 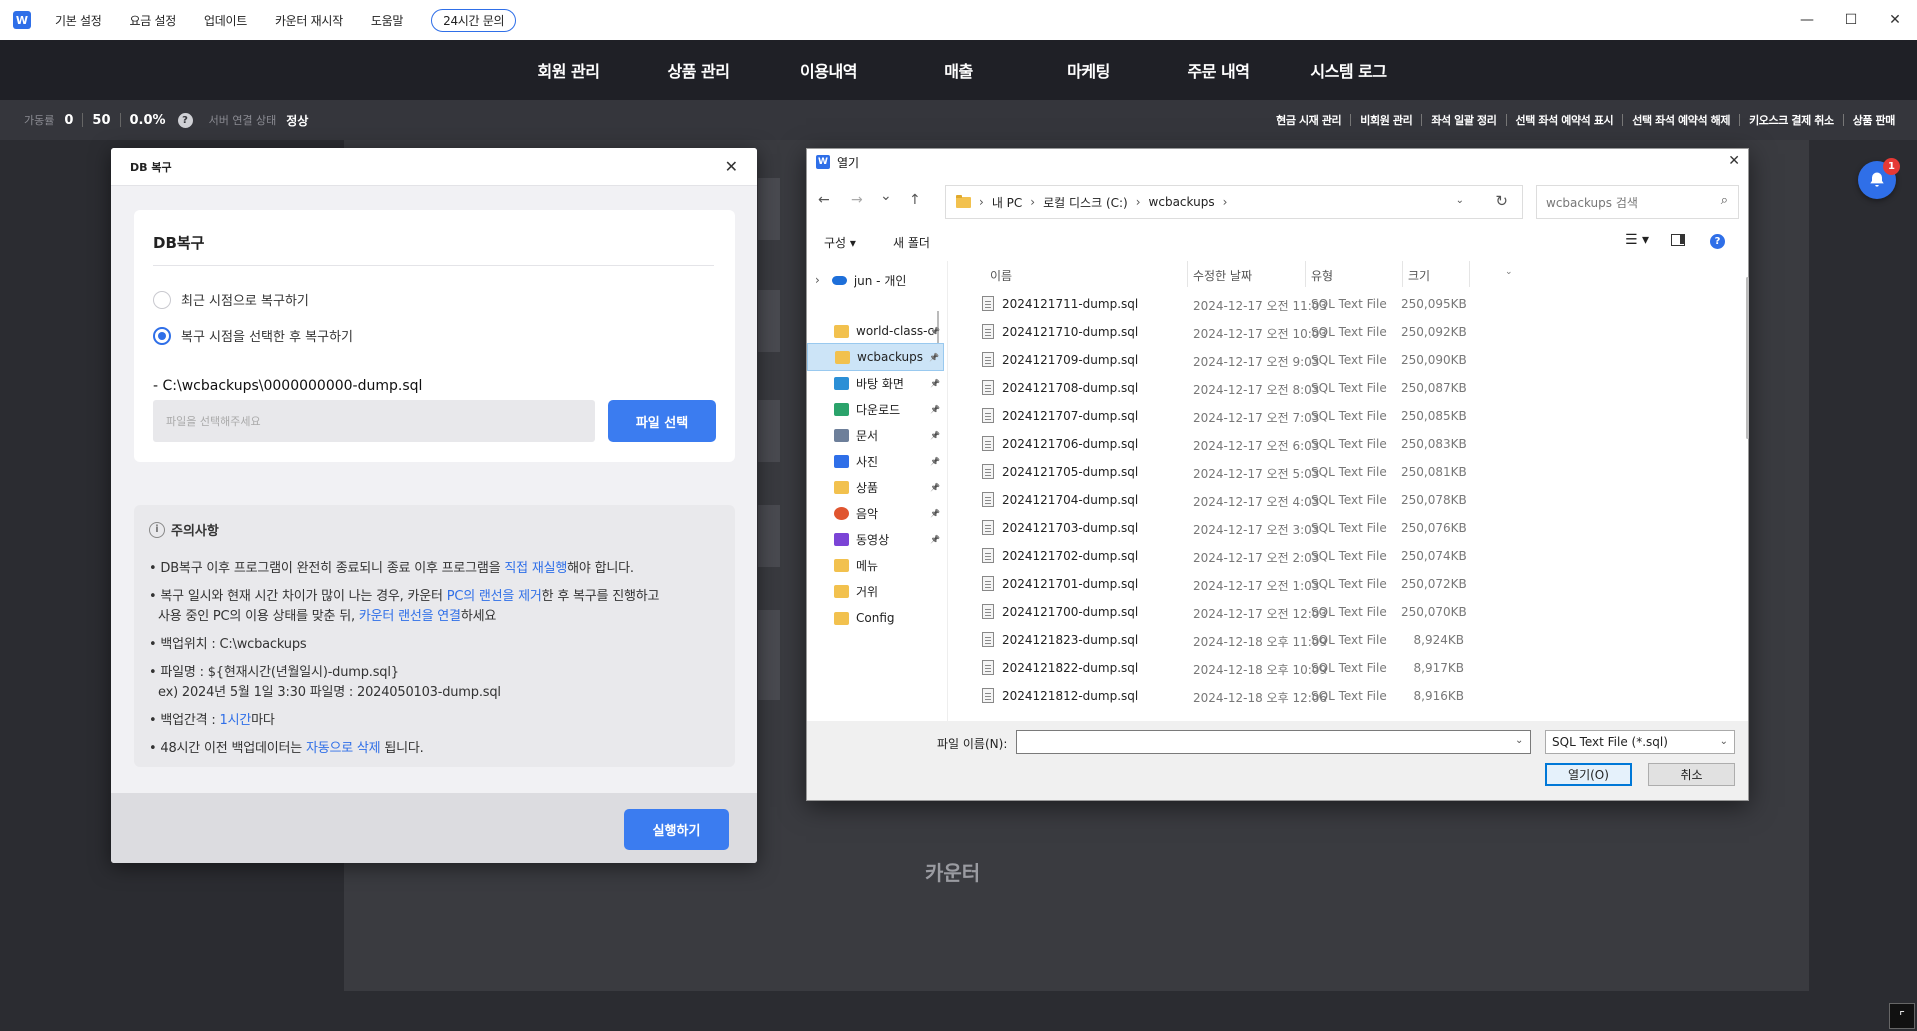 I want to click on sidebar-item: 바탕 화면 📌, so click(x=875, y=383).